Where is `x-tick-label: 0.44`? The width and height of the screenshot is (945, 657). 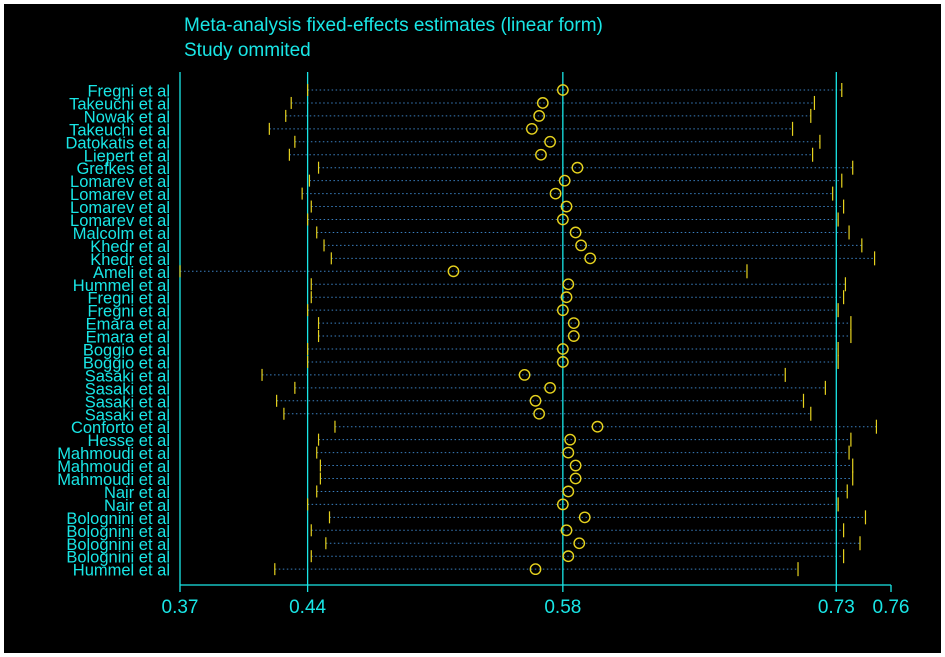
x-tick-label: 0.44 is located at coordinates (307, 607).